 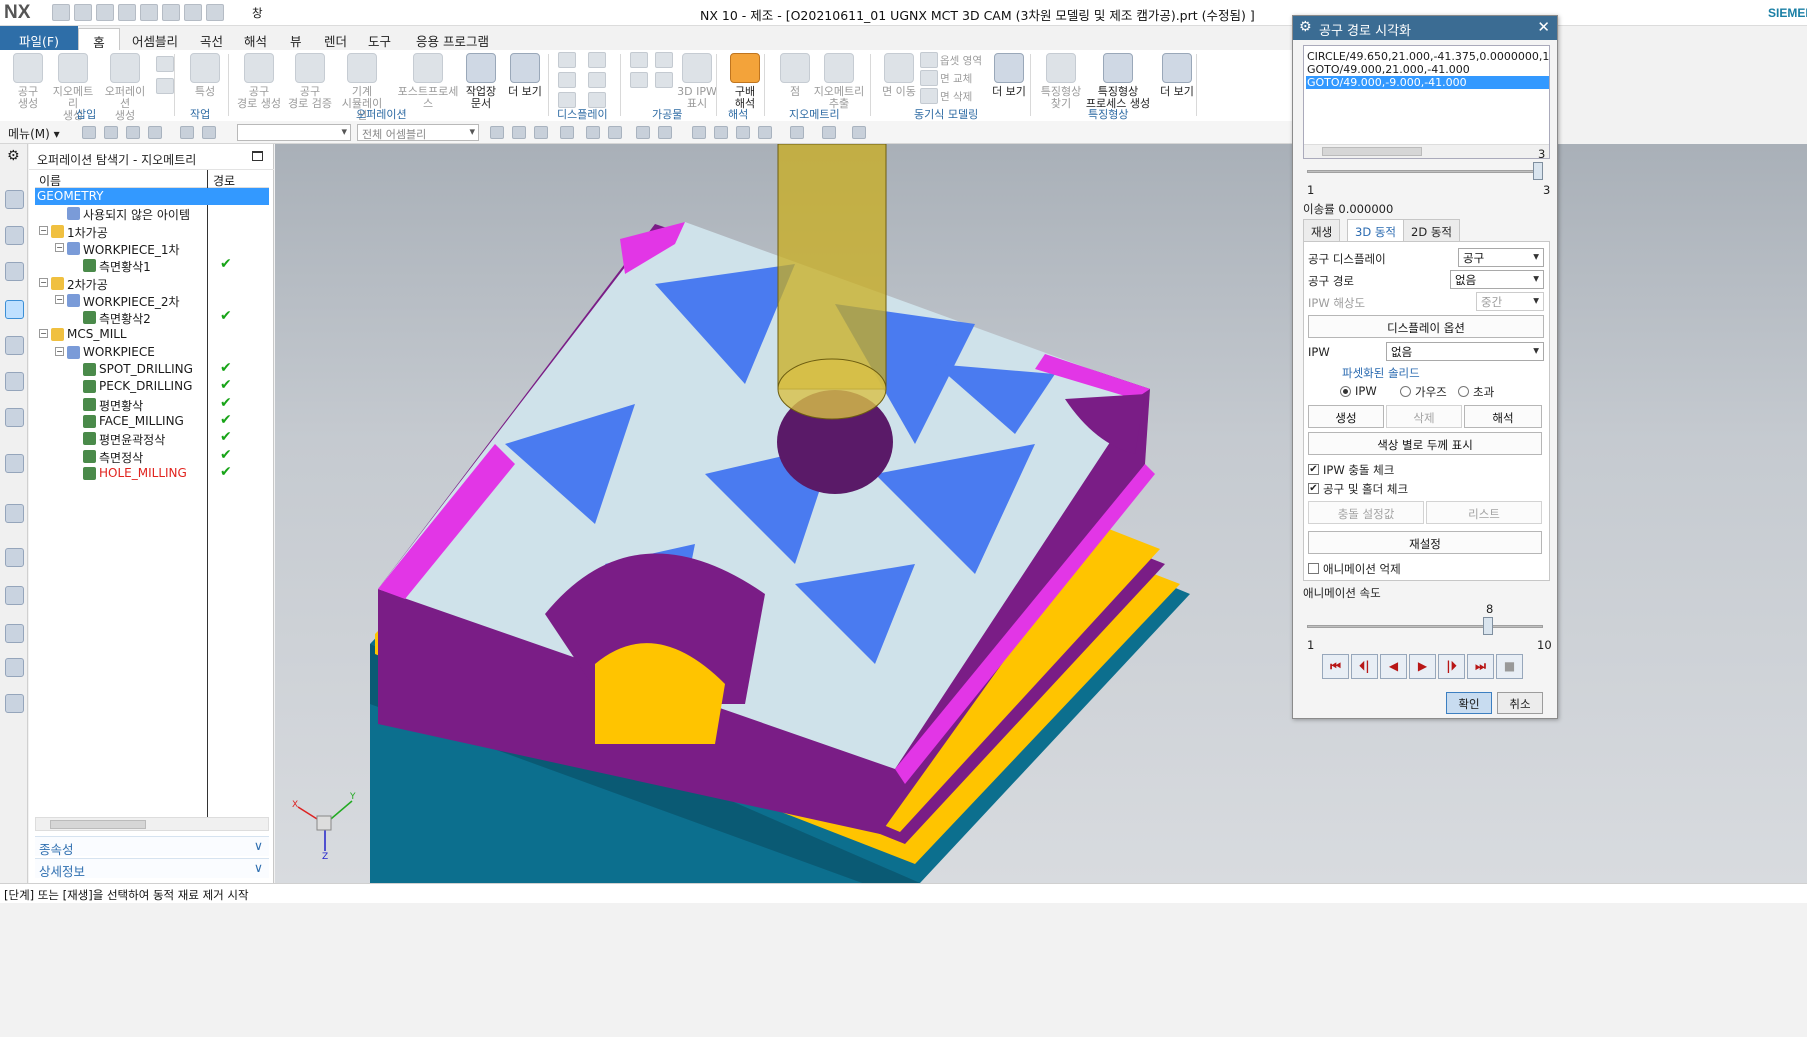 I want to click on tree-row: FACE_MILLING ✔, so click(x=152, y=421).